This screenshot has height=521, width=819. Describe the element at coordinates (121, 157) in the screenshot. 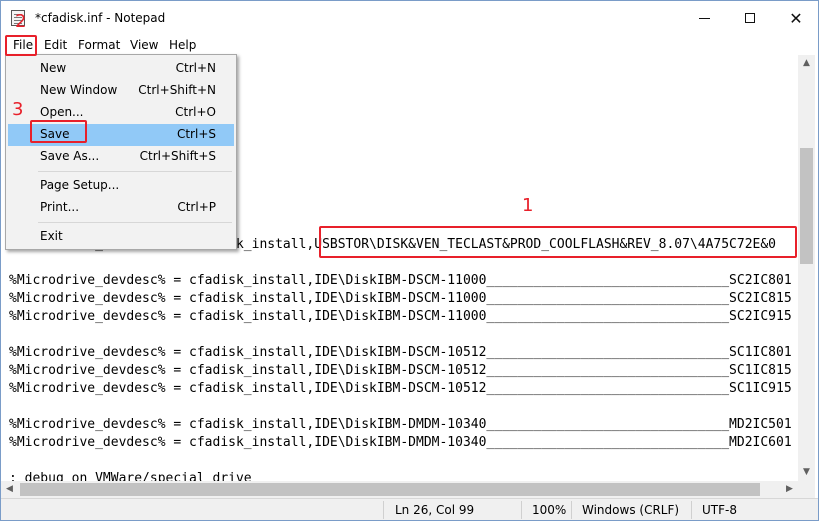

I see `menu-item-save-as: Save As... Ctrl+Shift+S` at that location.